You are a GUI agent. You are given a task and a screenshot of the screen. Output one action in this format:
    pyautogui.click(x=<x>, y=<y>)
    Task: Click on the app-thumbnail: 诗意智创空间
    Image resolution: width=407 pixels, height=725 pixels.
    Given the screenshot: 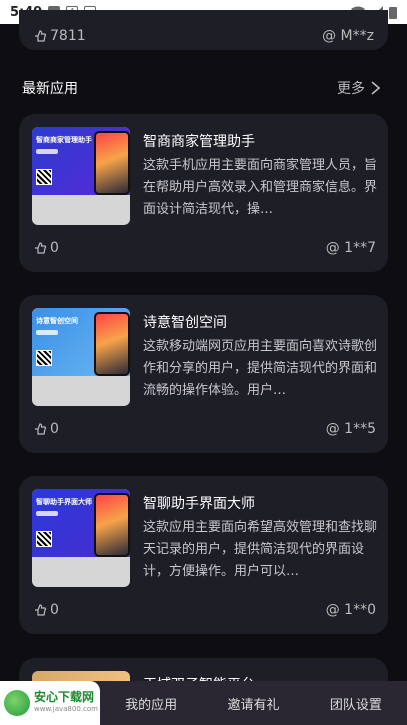 What is the action you would take?
    pyautogui.click(x=81, y=357)
    